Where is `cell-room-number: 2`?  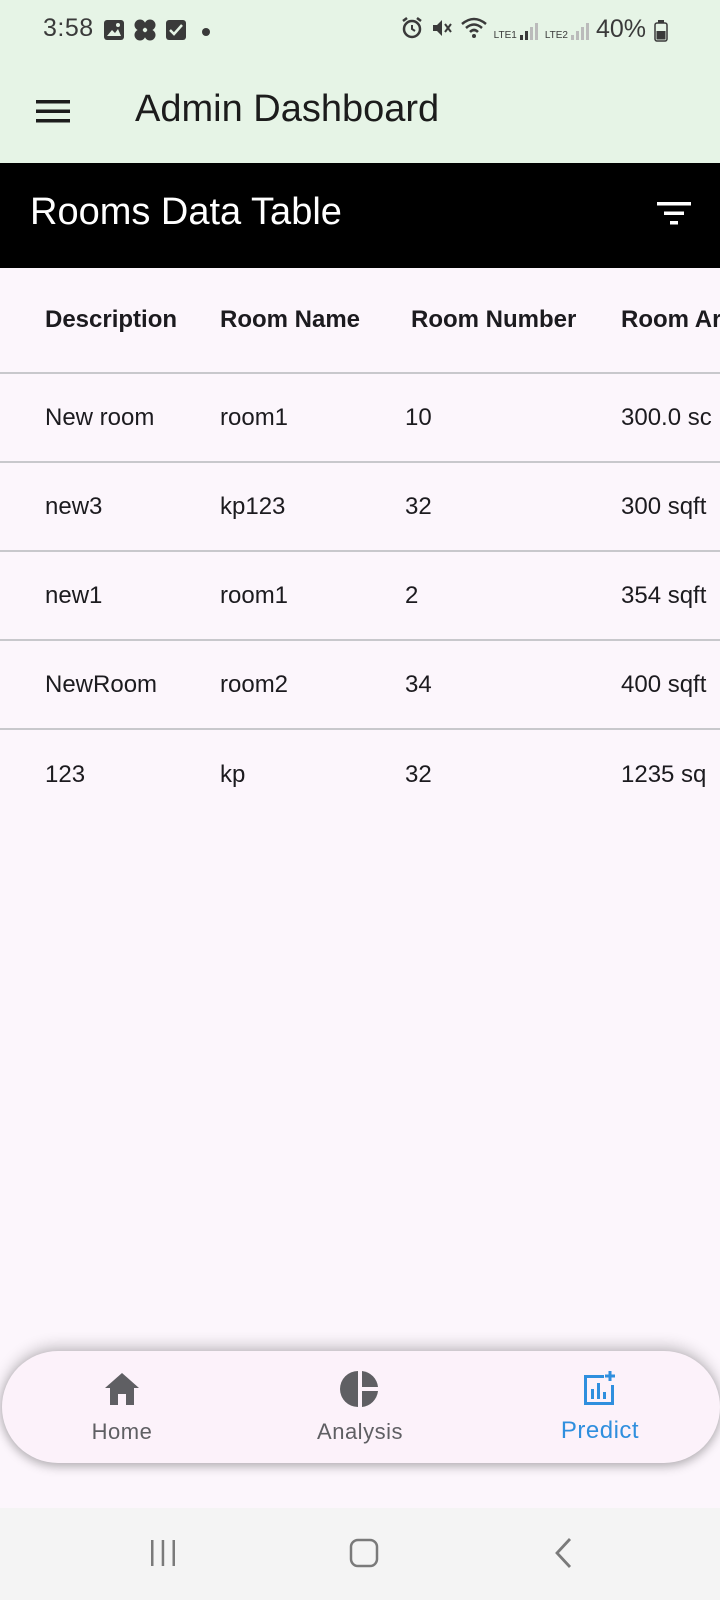 cell-room-number: 2 is located at coordinates (412, 595).